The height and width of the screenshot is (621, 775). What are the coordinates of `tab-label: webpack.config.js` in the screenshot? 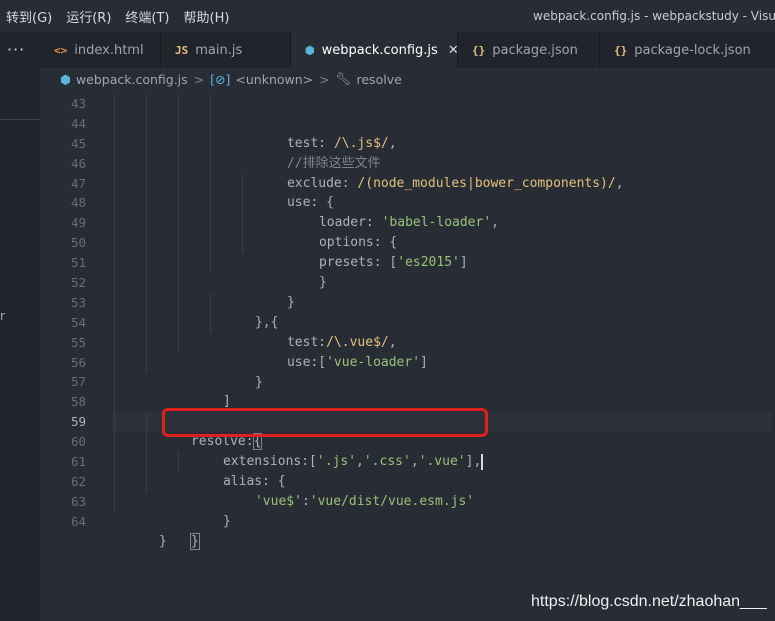 It's located at (379, 50).